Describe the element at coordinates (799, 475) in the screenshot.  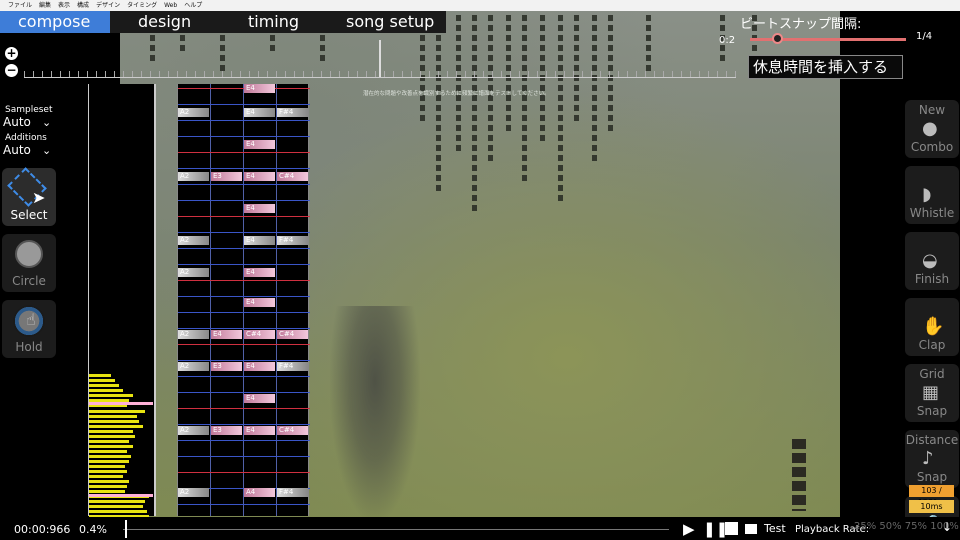
I see `background-calligraphy-seal` at that location.